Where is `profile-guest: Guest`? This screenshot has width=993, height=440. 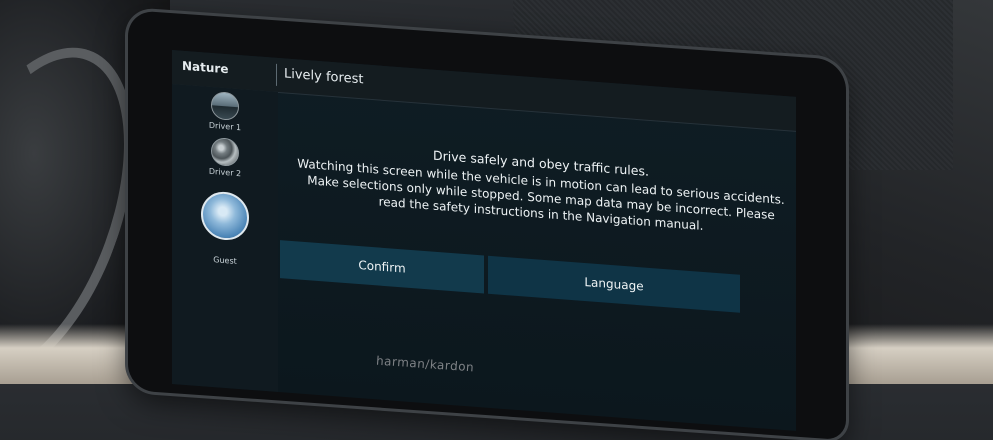 profile-guest: Guest is located at coordinates (225, 228).